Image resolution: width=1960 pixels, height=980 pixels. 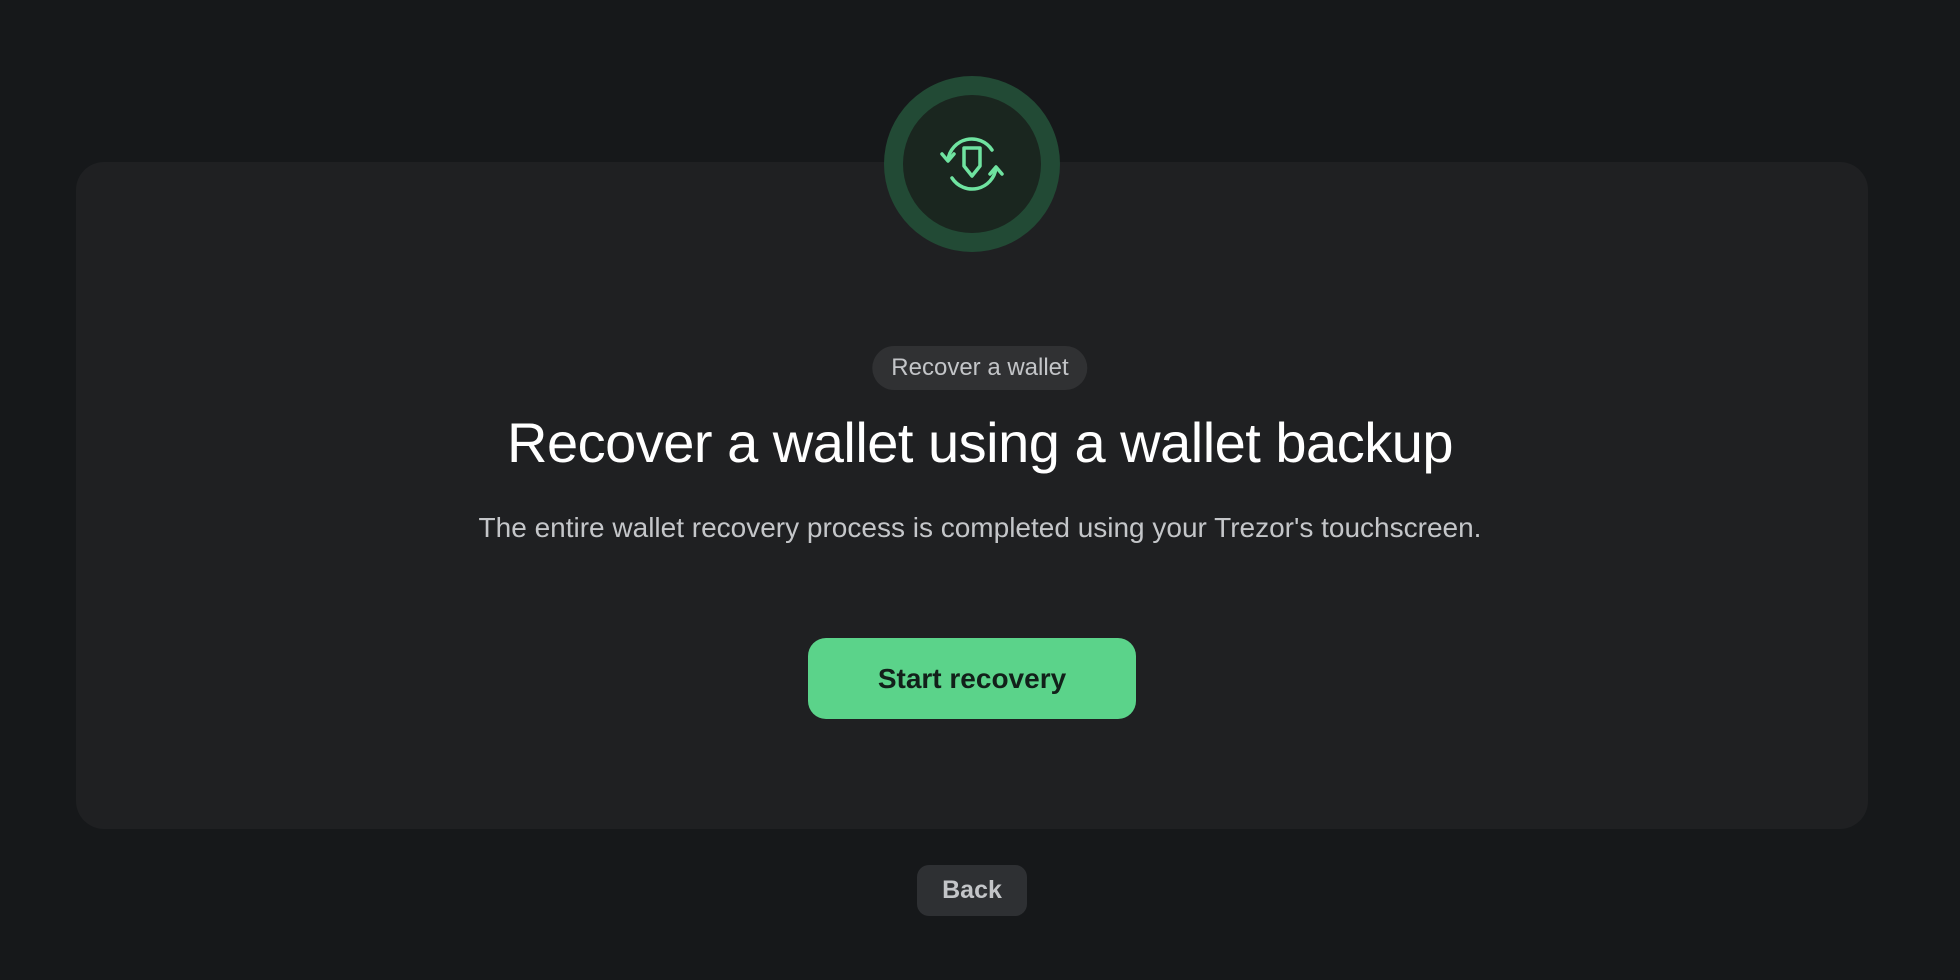 I want to click on section-tag: Recover a wallet, so click(x=980, y=368).